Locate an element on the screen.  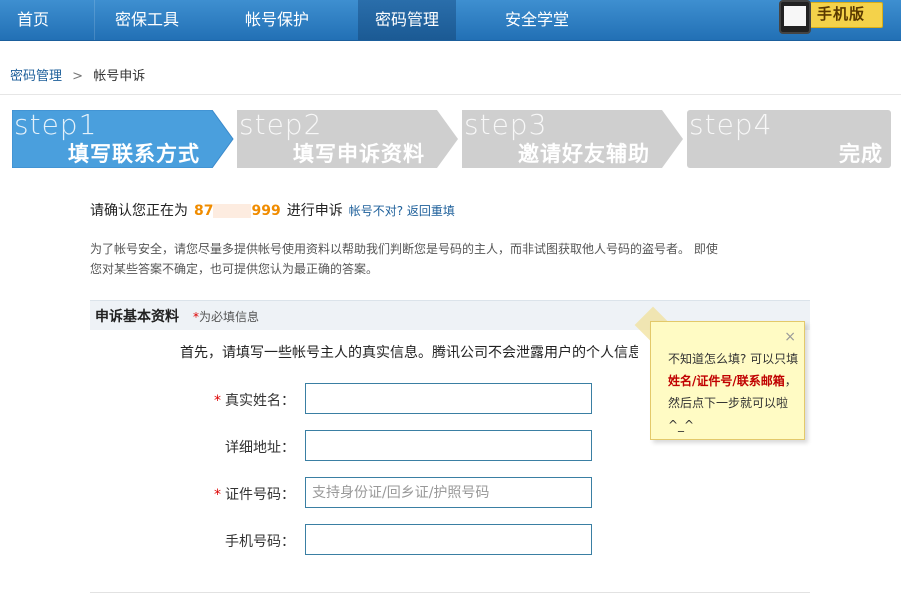
account-number: 87 999 is located at coordinates (237, 211).